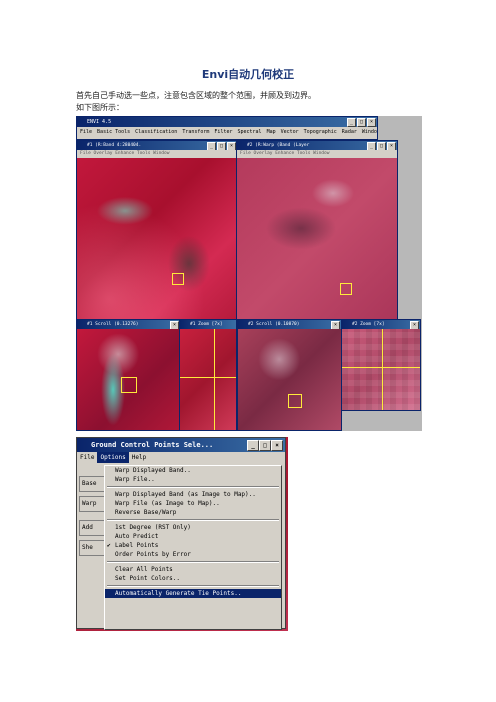 This screenshot has width=496, height=702. Describe the element at coordinates (223, 132) in the screenshot. I see `envi-menu-item: Filter` at that location.